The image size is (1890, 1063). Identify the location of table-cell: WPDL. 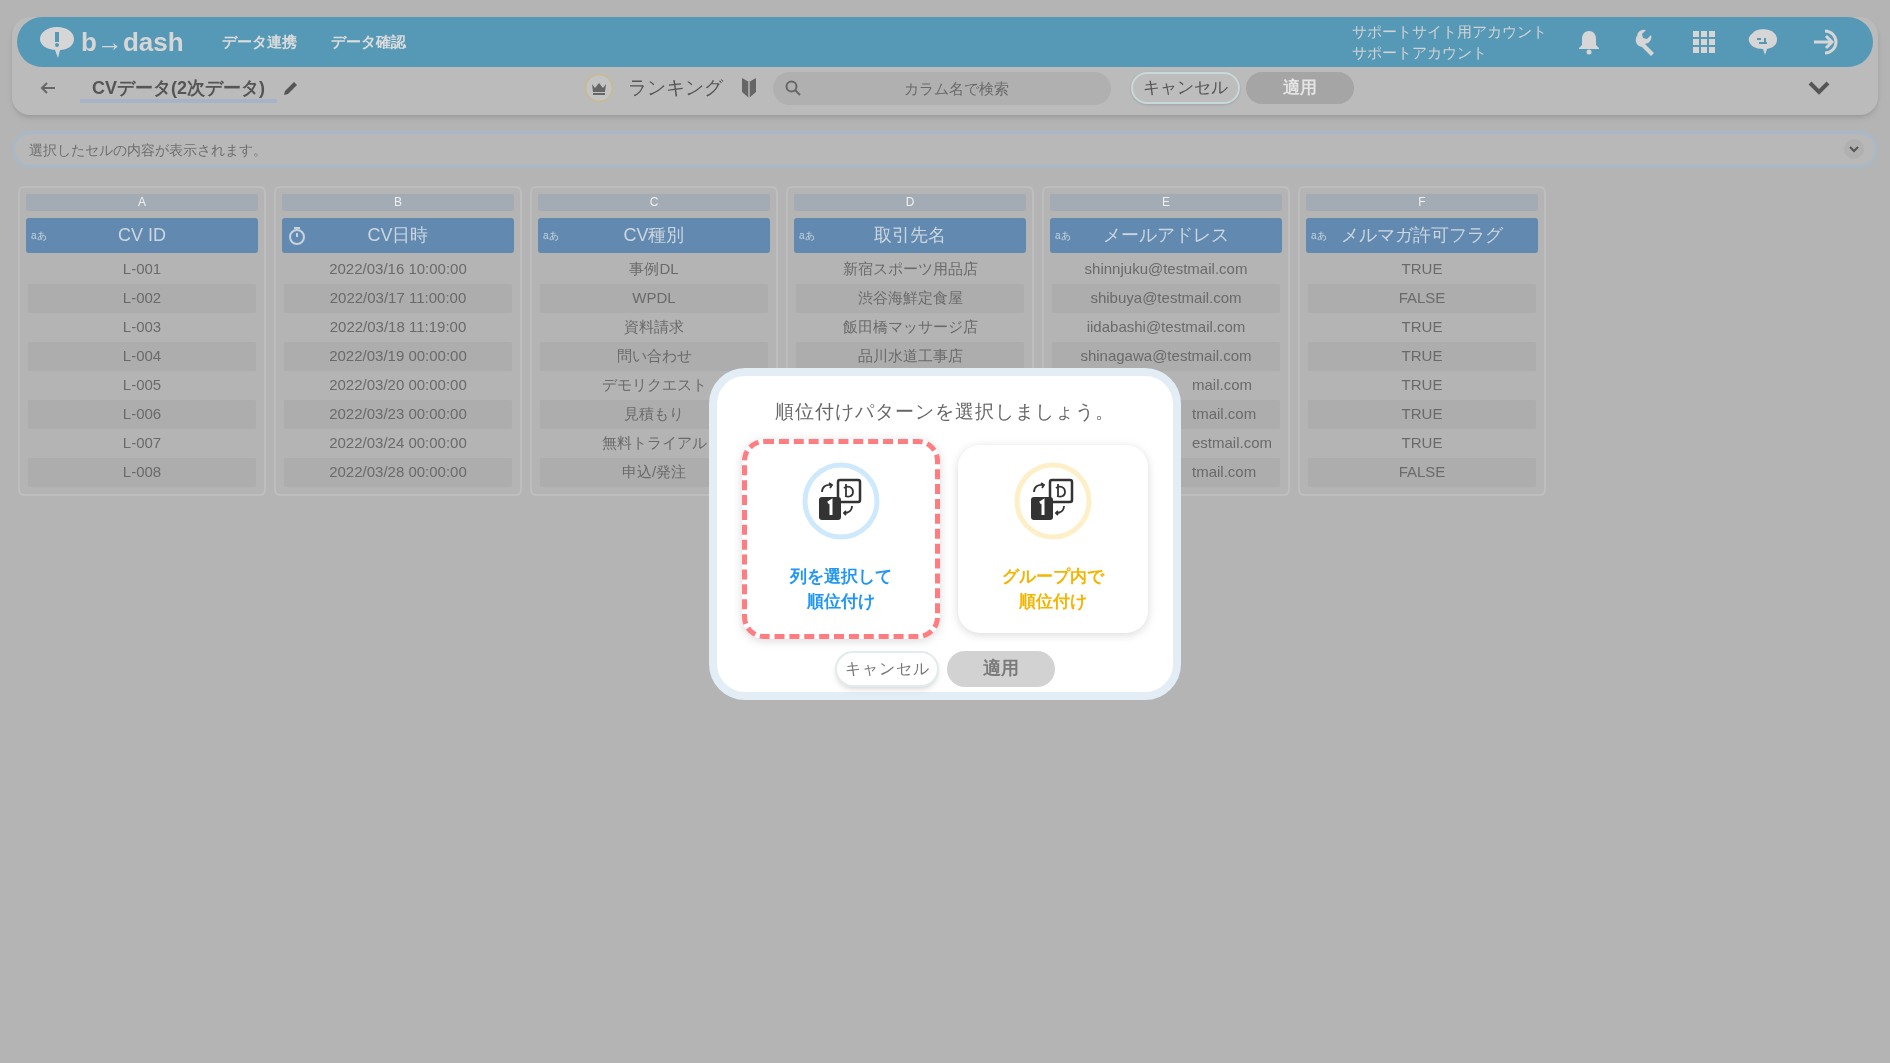
(654, 298).